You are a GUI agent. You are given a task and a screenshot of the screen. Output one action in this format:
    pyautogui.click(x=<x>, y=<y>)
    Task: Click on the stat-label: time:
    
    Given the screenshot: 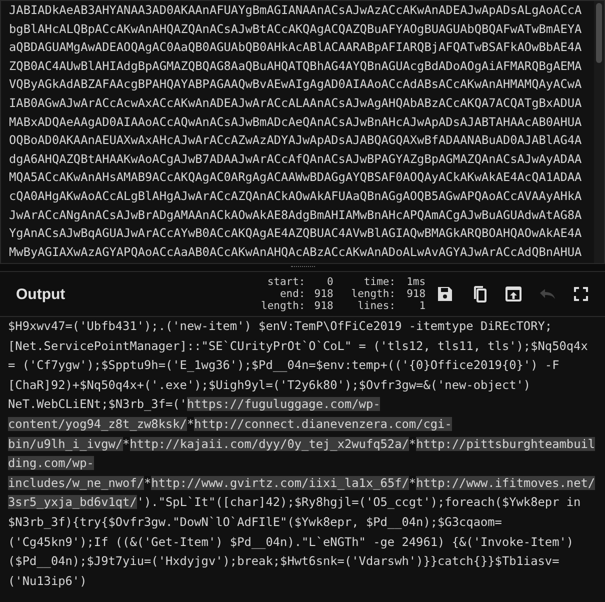 What is the action you would take?
    pyautogui.click(x=380, y=282)
    